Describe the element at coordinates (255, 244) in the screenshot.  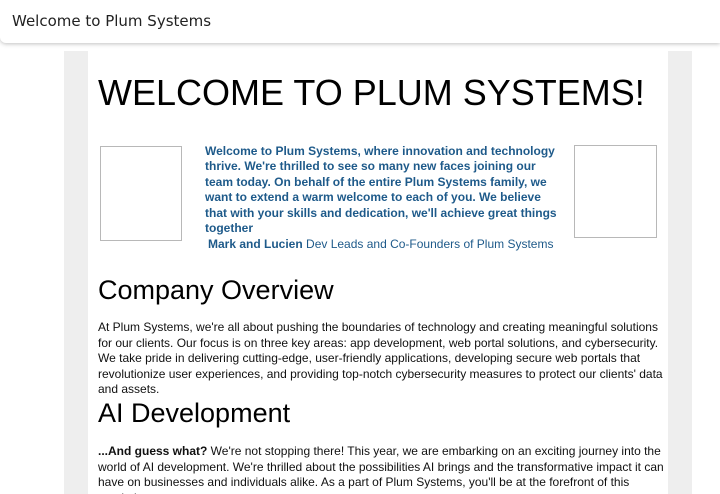
I see `signature-names: Mark and Lucien` at that location.